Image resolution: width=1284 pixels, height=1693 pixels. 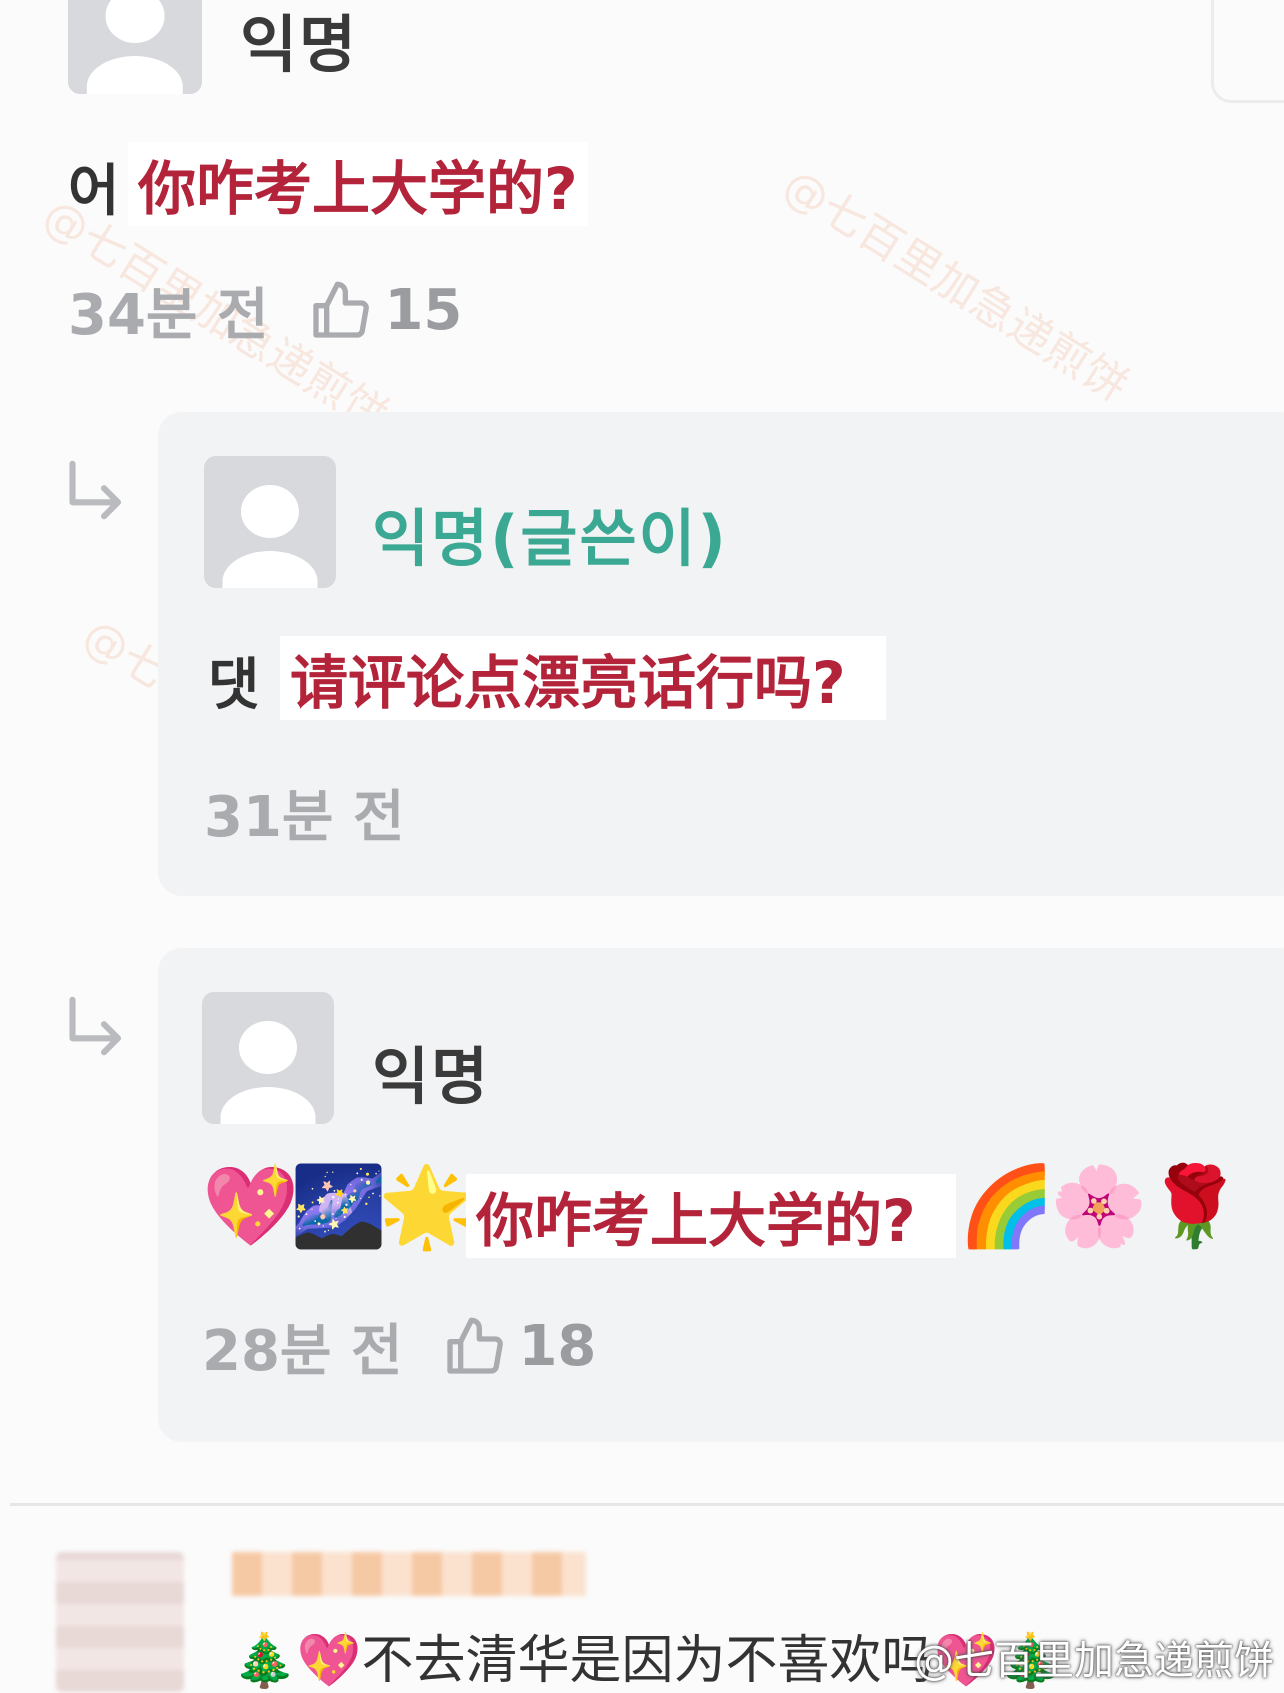 What do you see at coordinates (647, 1504) in the screenshot?
I see `divider` at bounding box center [647, 1504].